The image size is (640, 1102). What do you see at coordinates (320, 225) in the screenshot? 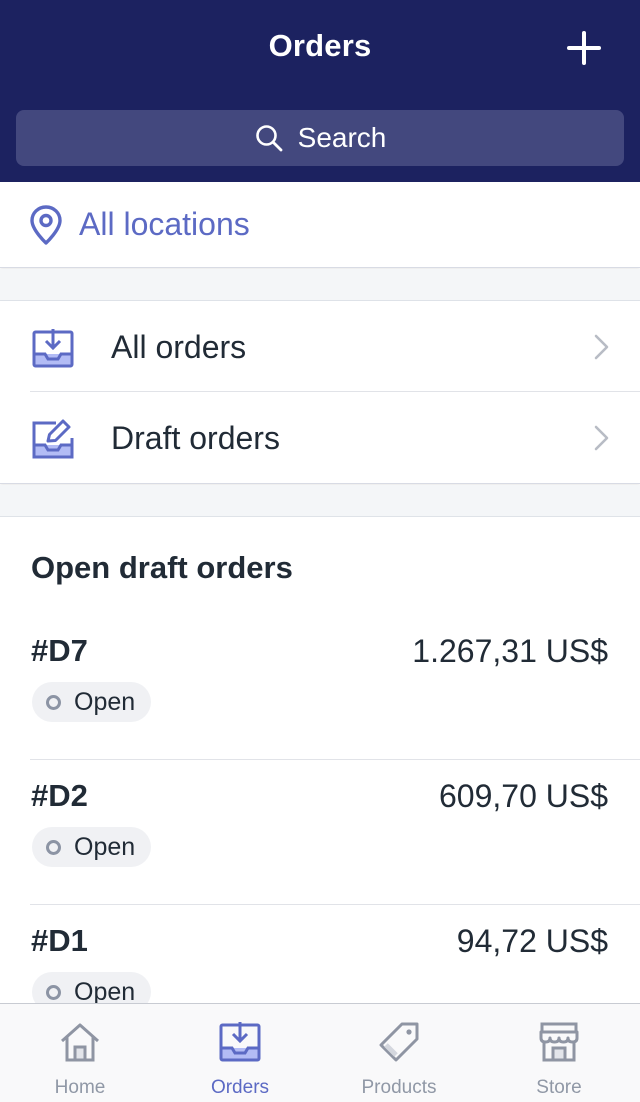
I see `location-filter: All locations` at bounding box center [320, 225].